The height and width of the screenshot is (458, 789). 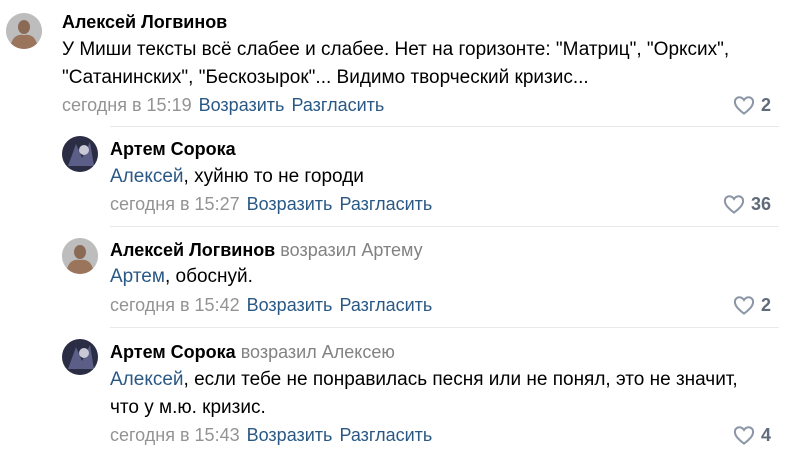 I want to click on comment-meta: сегодня в 15:42 Возразить Разгласить, so click(x=271, y=305).